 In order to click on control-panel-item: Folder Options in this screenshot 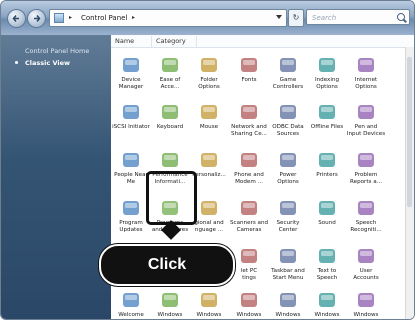, I will do `click(209, 72)`.